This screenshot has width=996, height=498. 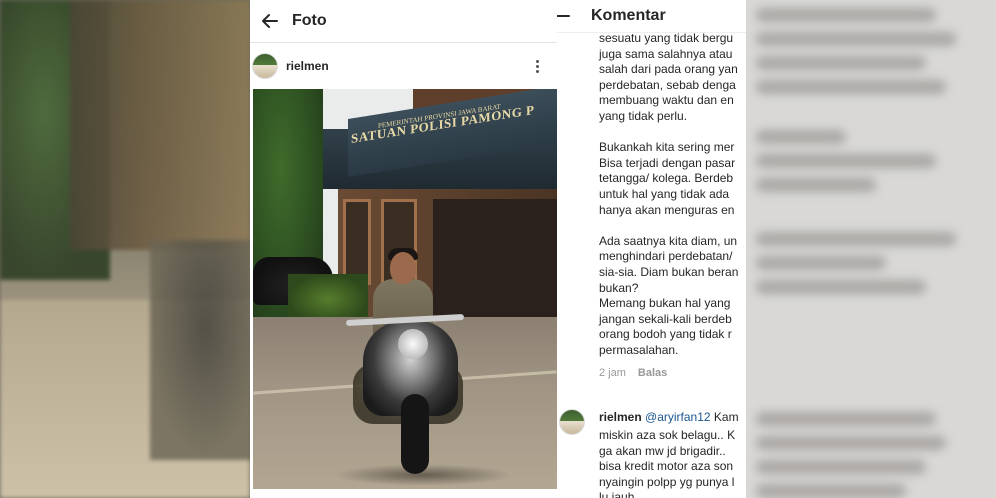 I want to click on post-header: rielmen, so click(x=403, y=66).